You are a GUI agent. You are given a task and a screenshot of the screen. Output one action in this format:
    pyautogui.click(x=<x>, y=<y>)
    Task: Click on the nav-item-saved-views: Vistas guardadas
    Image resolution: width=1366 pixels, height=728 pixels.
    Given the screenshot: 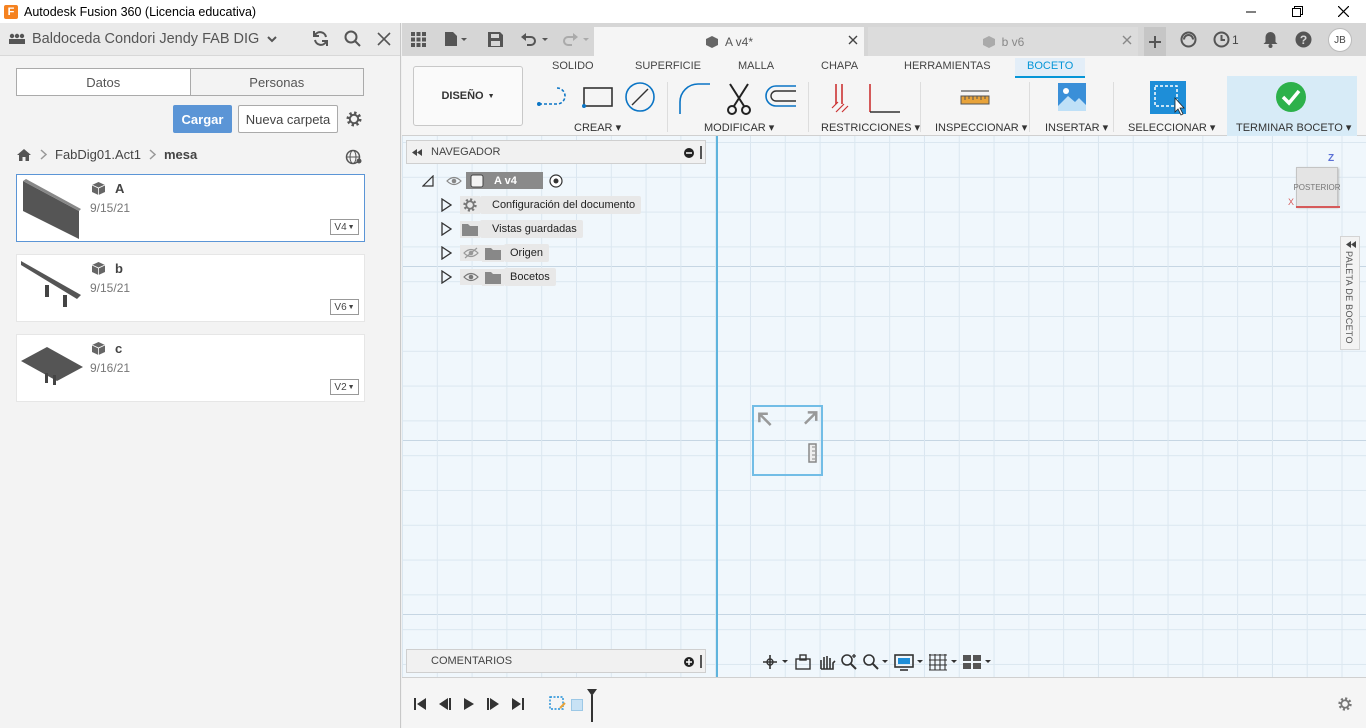 What is the action you would take?
    pyautogui.click(x=511, y=229)
    